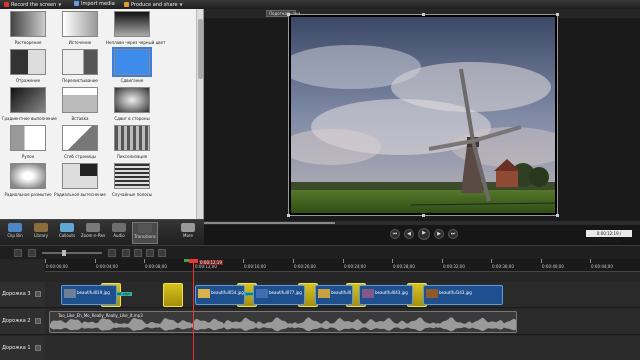  What do you see at coordinates (463, 295) in the screenshot?
I see `image-clip: beautiful143.jpg` at bounding box center [463, 295].